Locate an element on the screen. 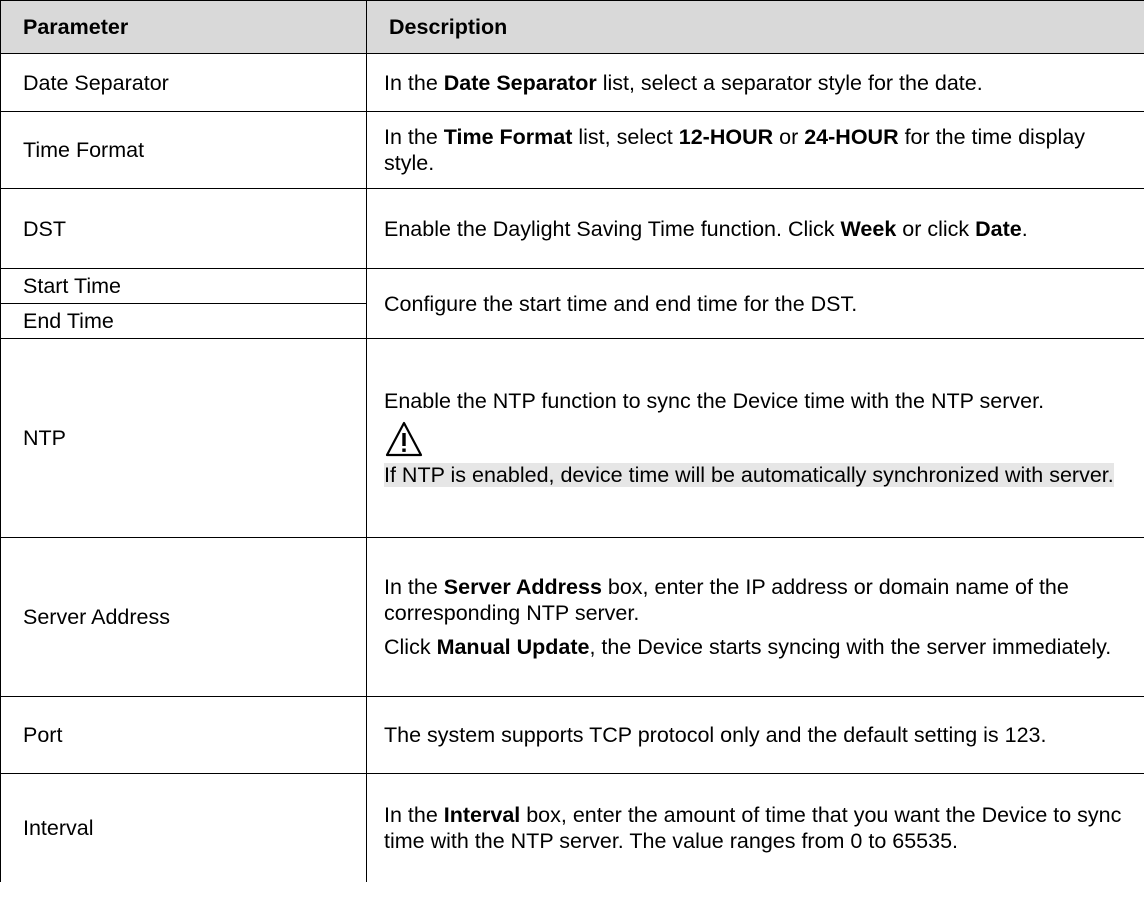 The width and height of the screenshot is (1144, 897). param-interval: Interval is located at coordinates (183, 827).